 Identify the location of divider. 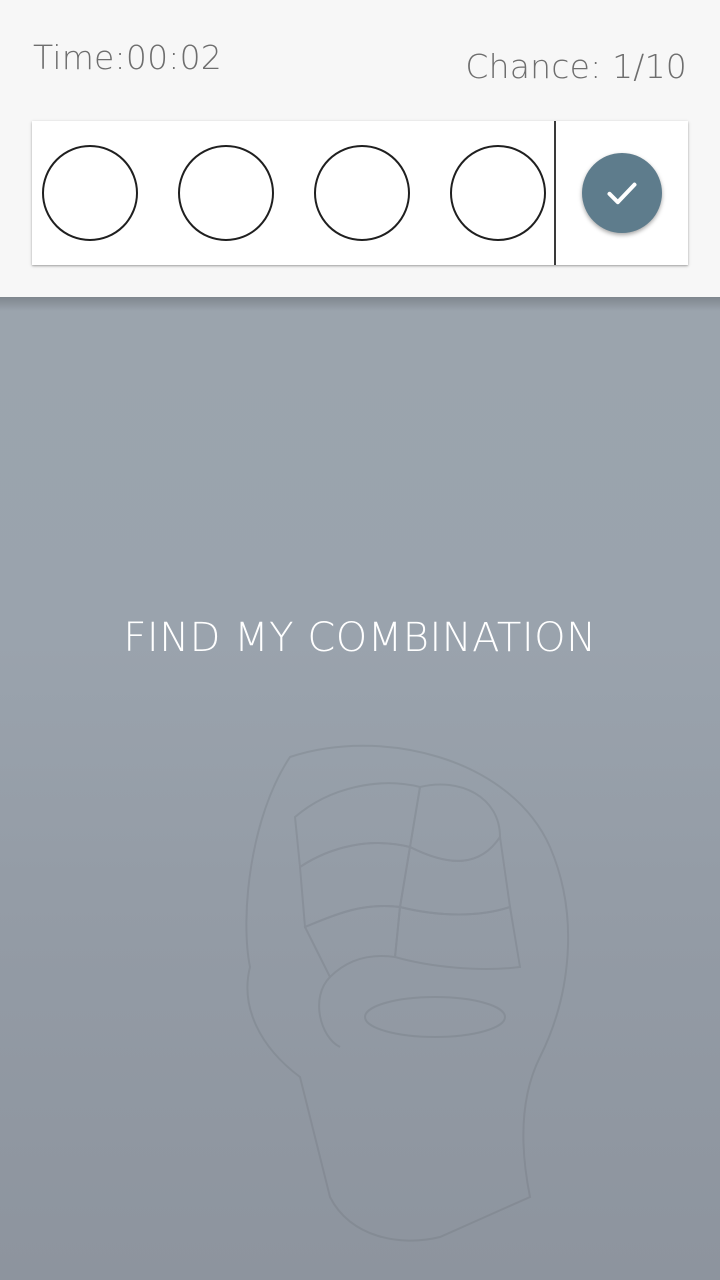
(555, 193).